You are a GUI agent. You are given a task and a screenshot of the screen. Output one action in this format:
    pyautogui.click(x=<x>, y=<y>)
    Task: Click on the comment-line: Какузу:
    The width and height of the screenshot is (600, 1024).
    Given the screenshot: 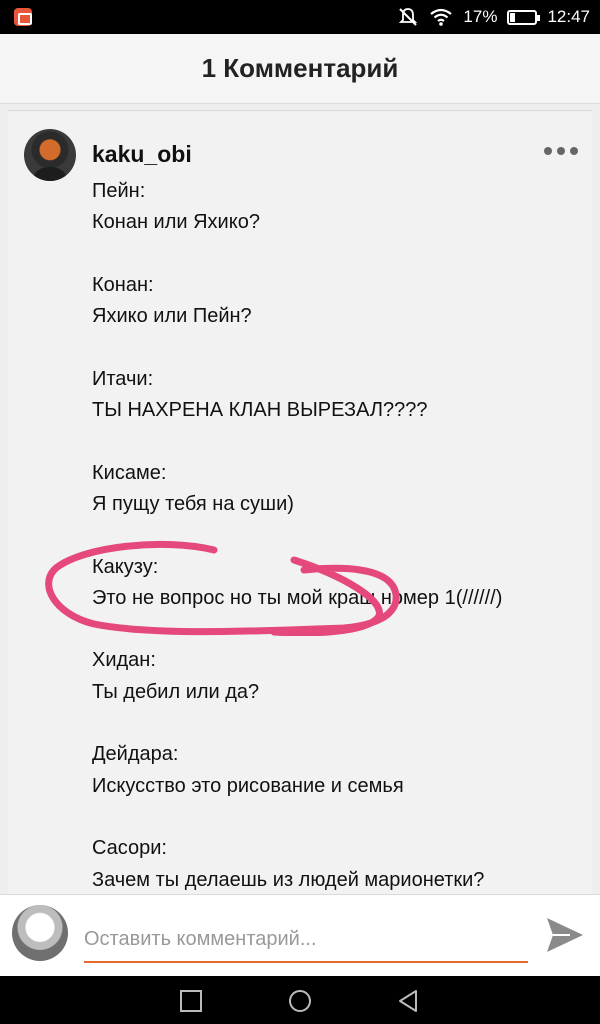 What is the action you would take?
    pyautogui.click(x=125, y=566)
    